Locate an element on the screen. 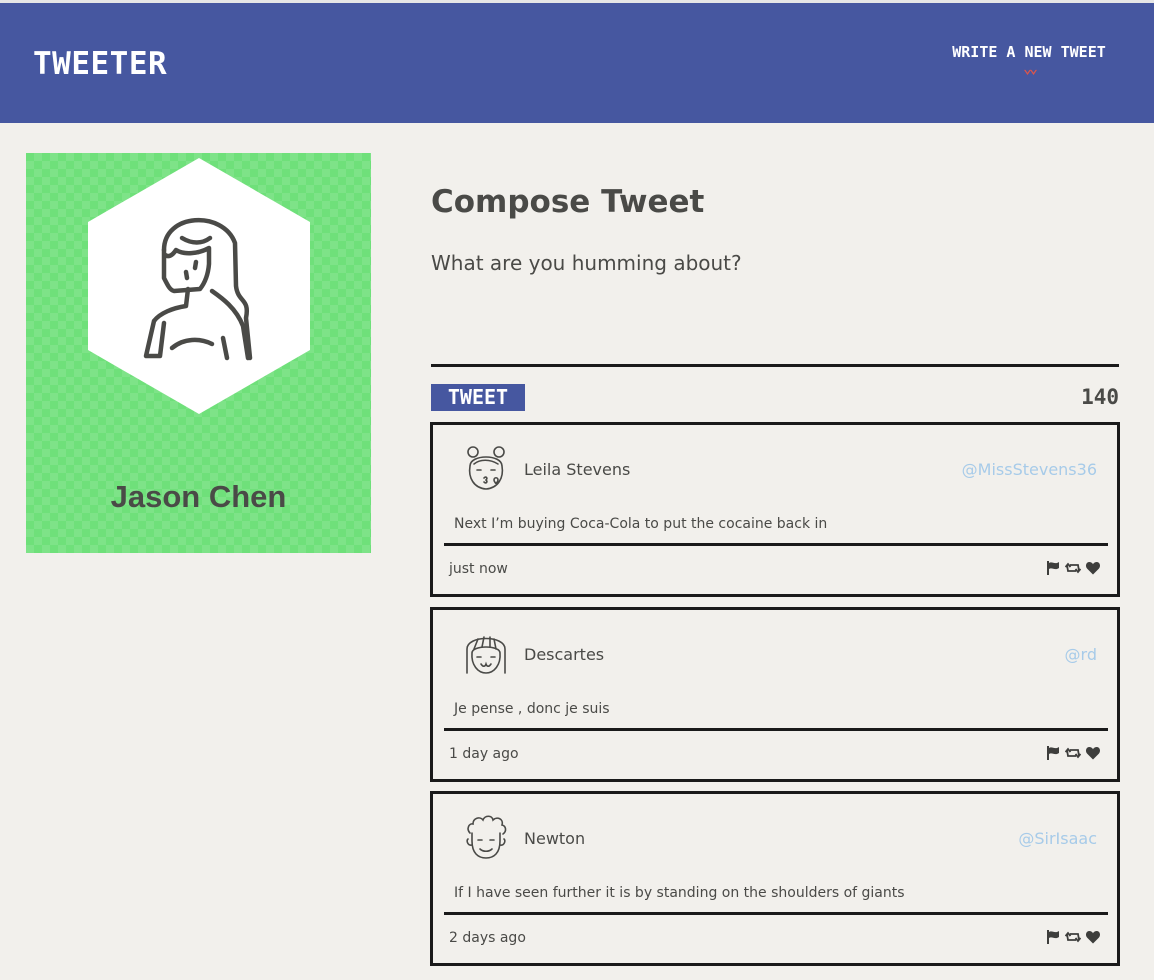 The height and width of the screenshot is (980, 1154). write-new-tweet-link: WRITE A NEW TWEET ⌄⌄ is located at coordinates (1029, 60).